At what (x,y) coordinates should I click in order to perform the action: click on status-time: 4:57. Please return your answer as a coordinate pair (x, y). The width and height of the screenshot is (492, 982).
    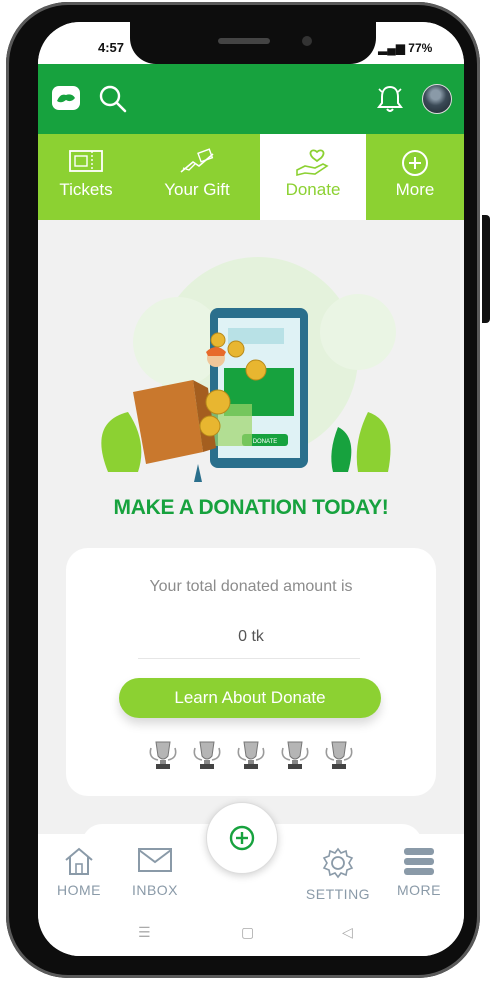
    Looking at the image, I should click on (111, 47).